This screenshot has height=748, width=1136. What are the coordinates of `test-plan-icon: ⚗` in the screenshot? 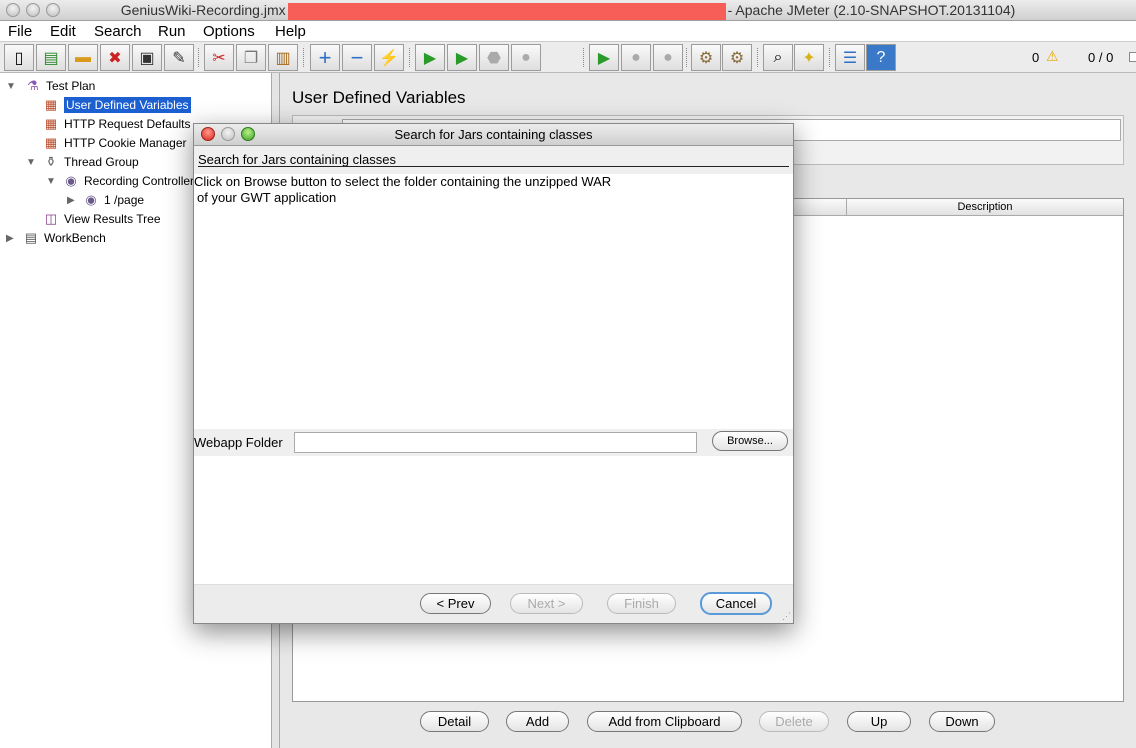 It's located at (33, 85).